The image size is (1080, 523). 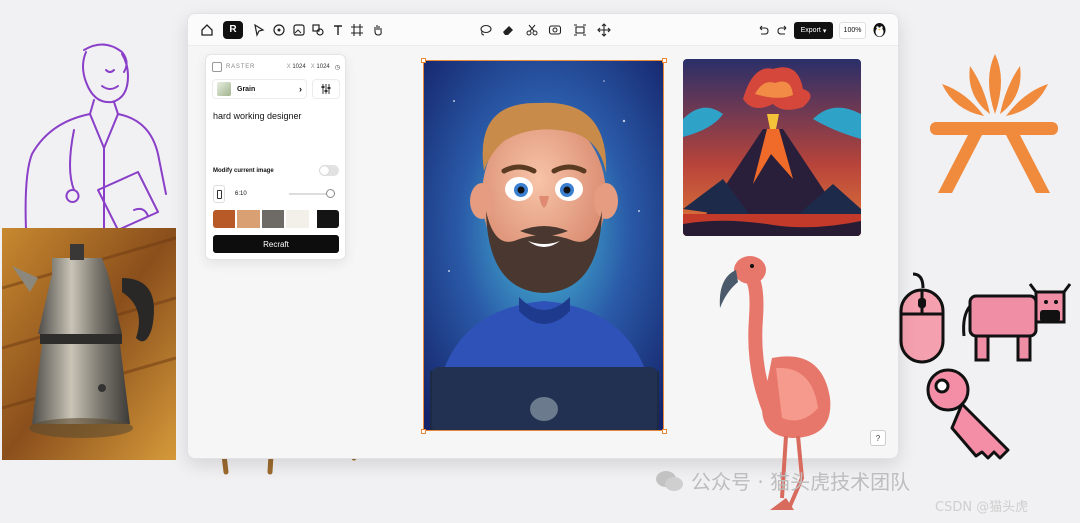 I want to click on prompt-input: hard working designer, so click(x=257, y=116).